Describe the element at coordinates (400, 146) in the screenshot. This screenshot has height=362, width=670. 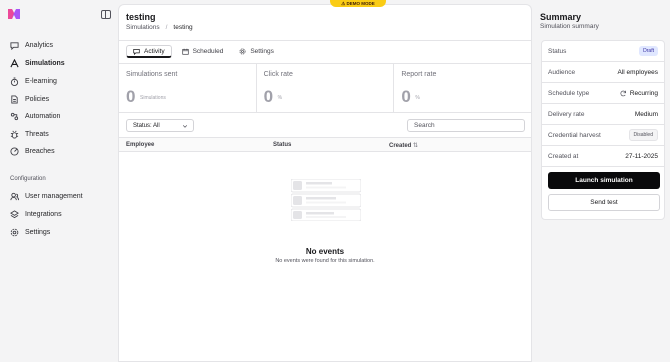
I see `column-header-label: Created` at that location.